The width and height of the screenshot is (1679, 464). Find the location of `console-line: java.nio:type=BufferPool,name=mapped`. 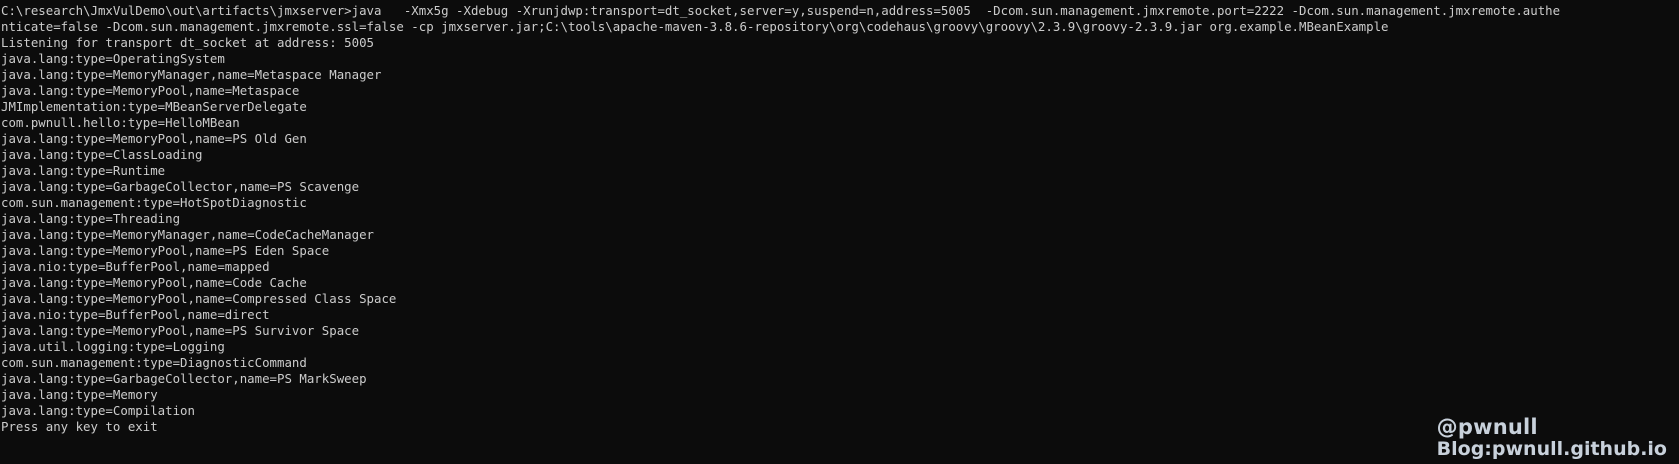

console-line: java.nio:type=BufferPool,name=mapped is located at coordinates (135, 266).